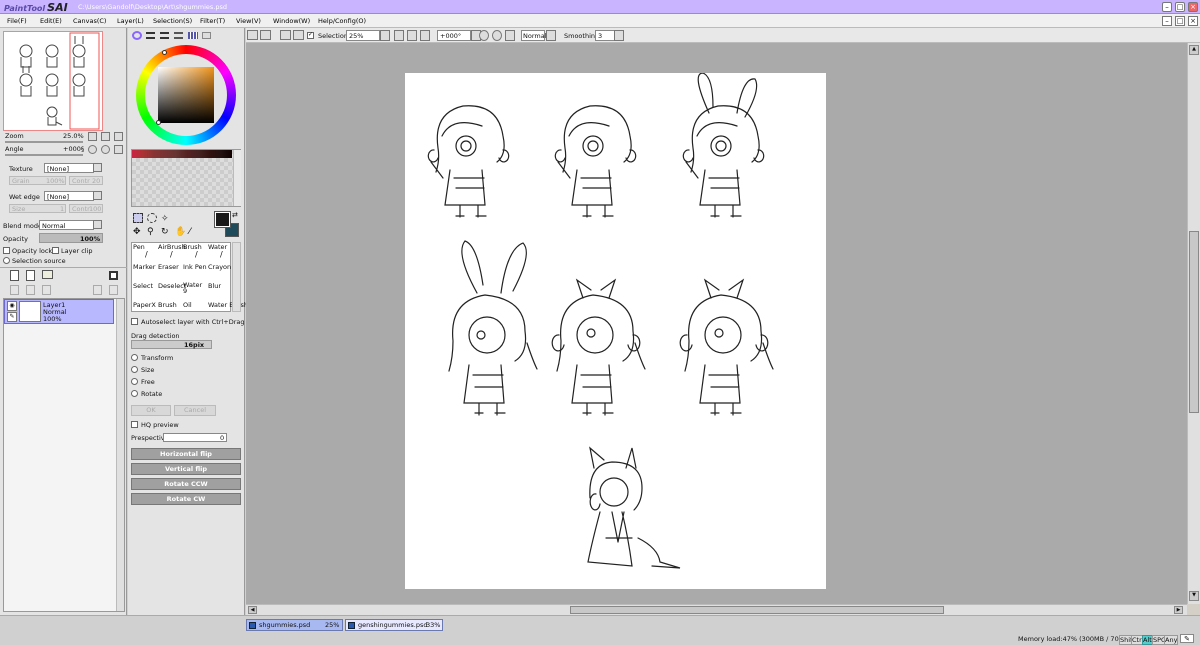 The width and height of the screenshot is (1200, 645). I want to click on close-button: ×, so click(1193, 7).